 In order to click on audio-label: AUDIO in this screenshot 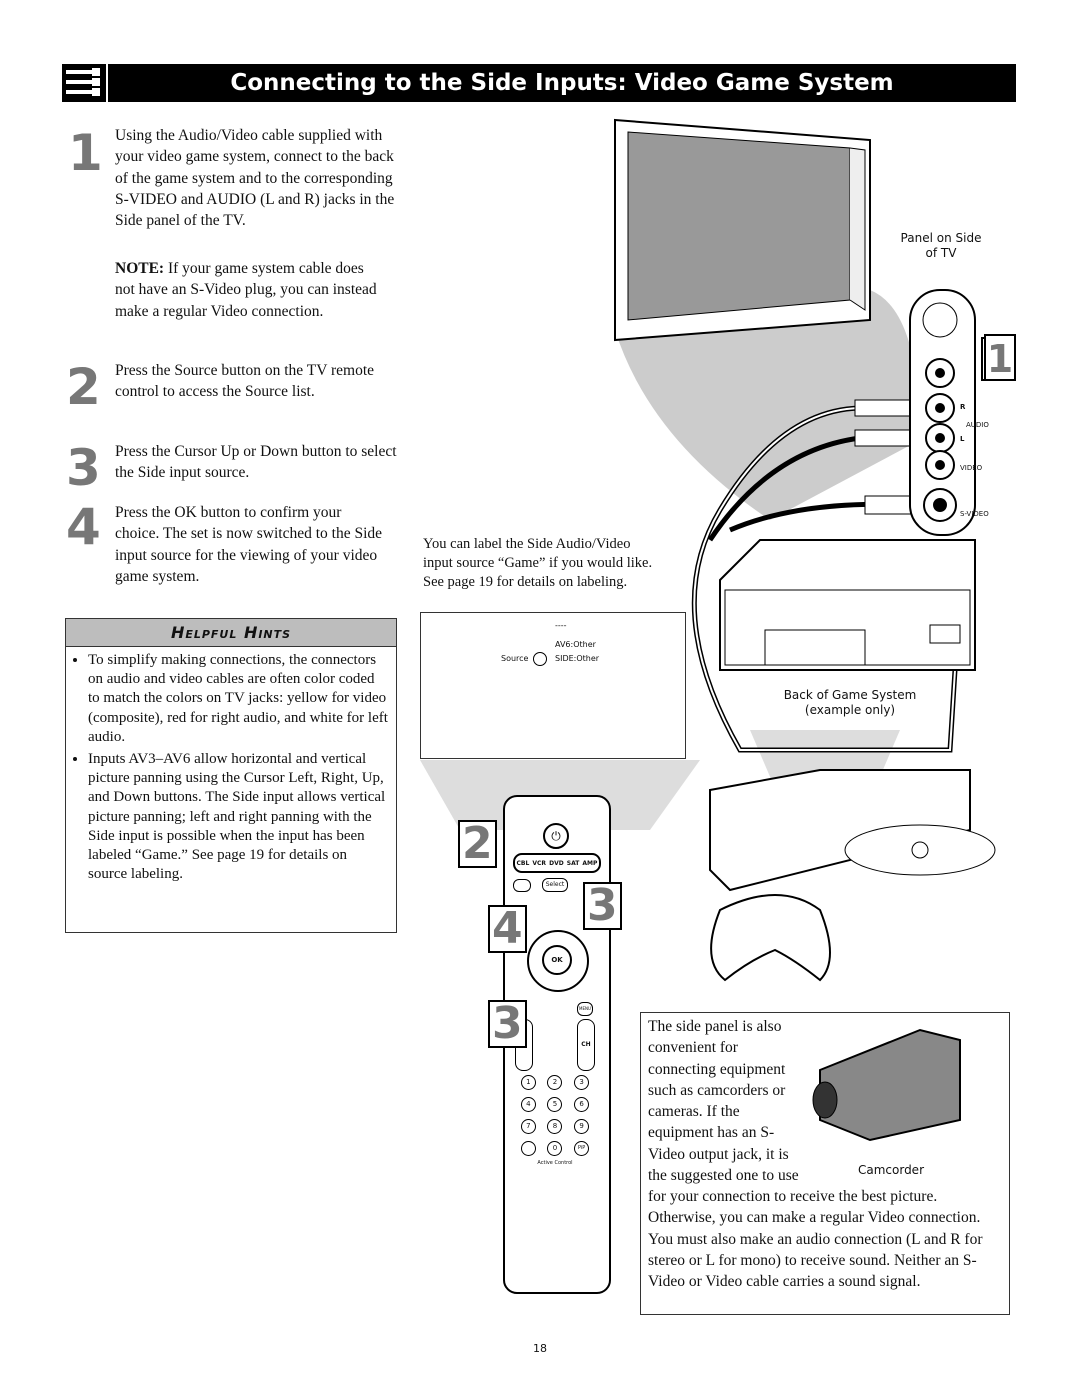, I will do `click(977, 425)`.